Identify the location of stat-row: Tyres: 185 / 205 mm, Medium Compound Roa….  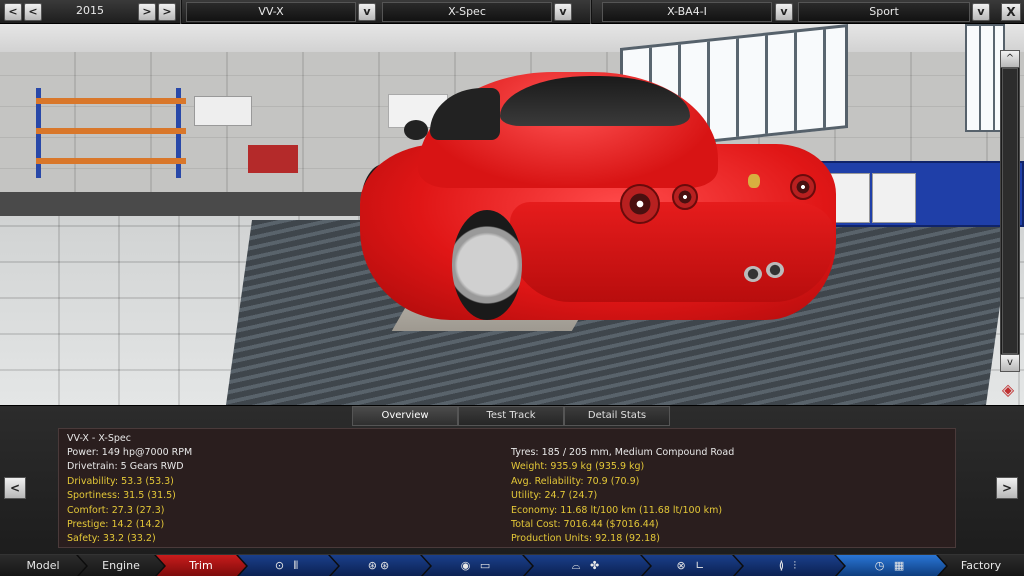
(622, 452).